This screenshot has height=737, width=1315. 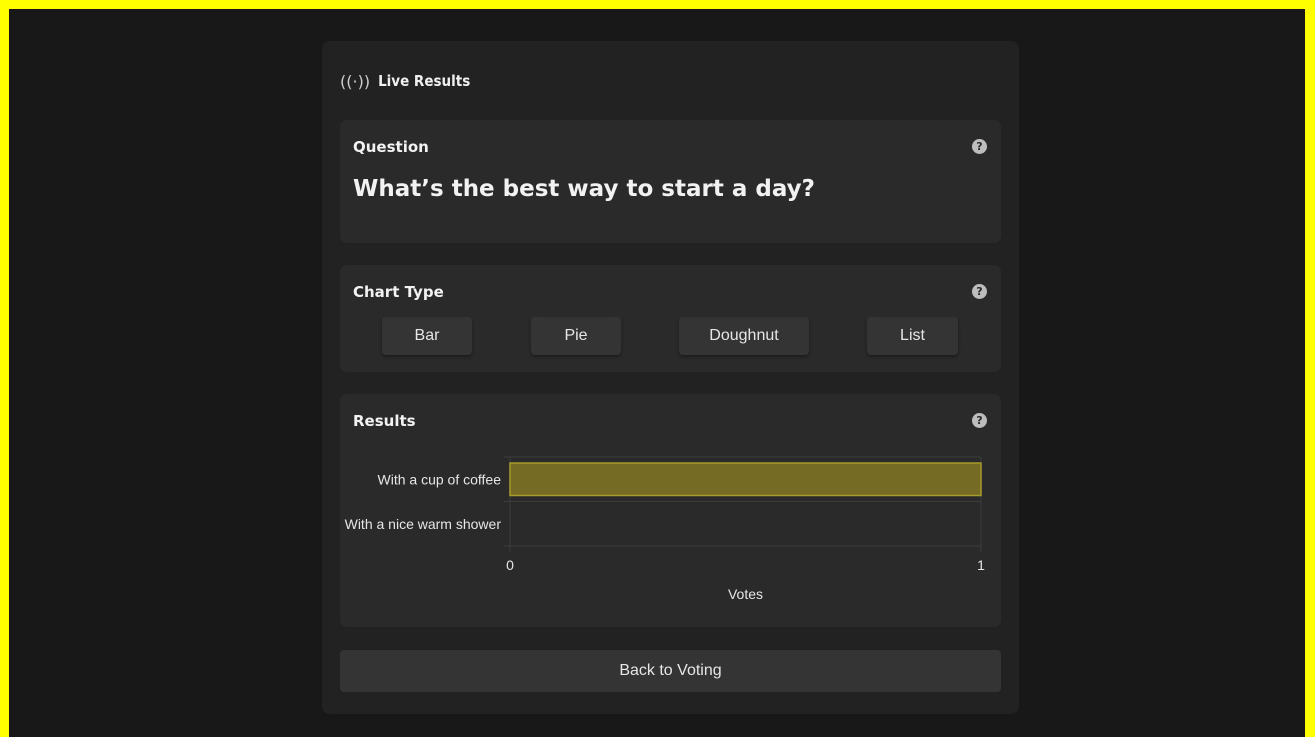 I want to click on chart-type-pie-button: Pie, so click(x=576, y=336).